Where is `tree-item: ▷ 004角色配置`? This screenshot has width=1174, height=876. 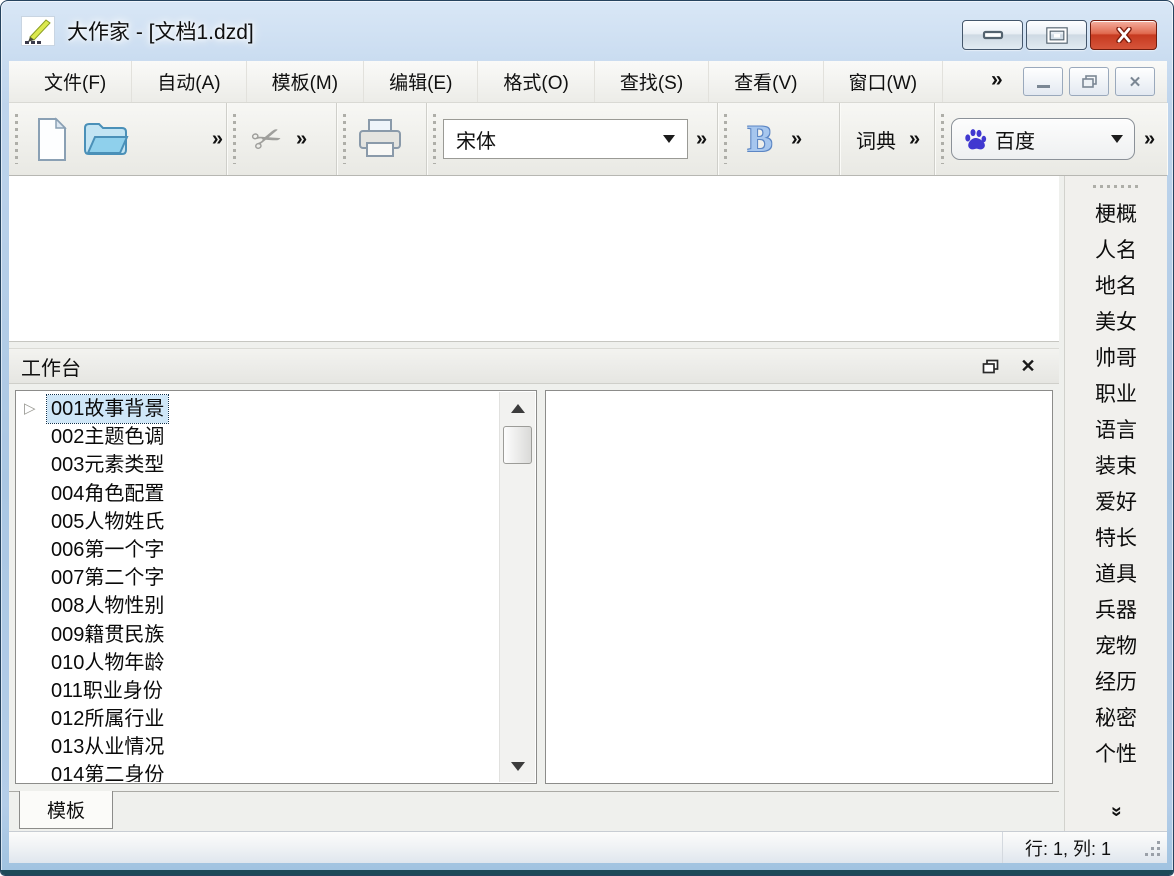 tree-item: ▷ 004角色配置 is located at coordinates (258, 494).